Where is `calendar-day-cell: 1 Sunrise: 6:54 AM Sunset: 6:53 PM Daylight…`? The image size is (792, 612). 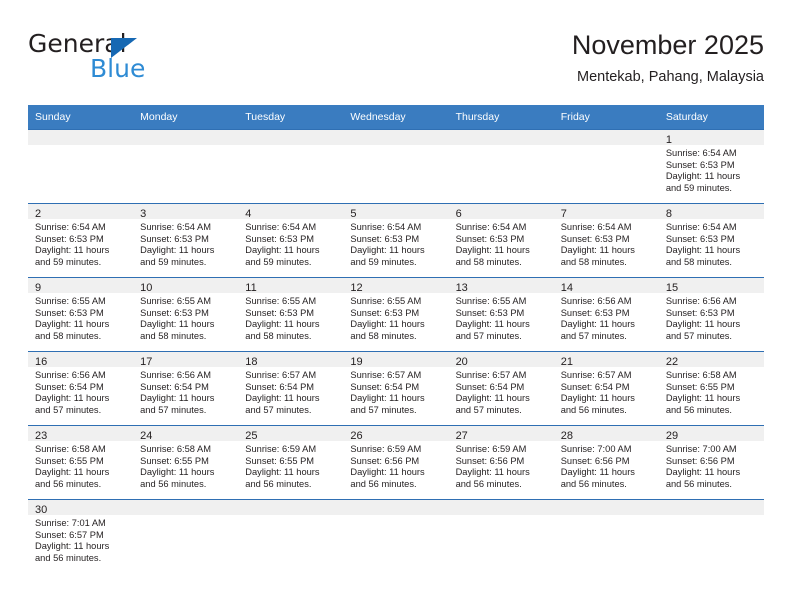 calendar-day-cell: 1 Sunrise: 6:54 AM Sunset: 6:53 PM Daylight… is located at coordinates (711, 166).